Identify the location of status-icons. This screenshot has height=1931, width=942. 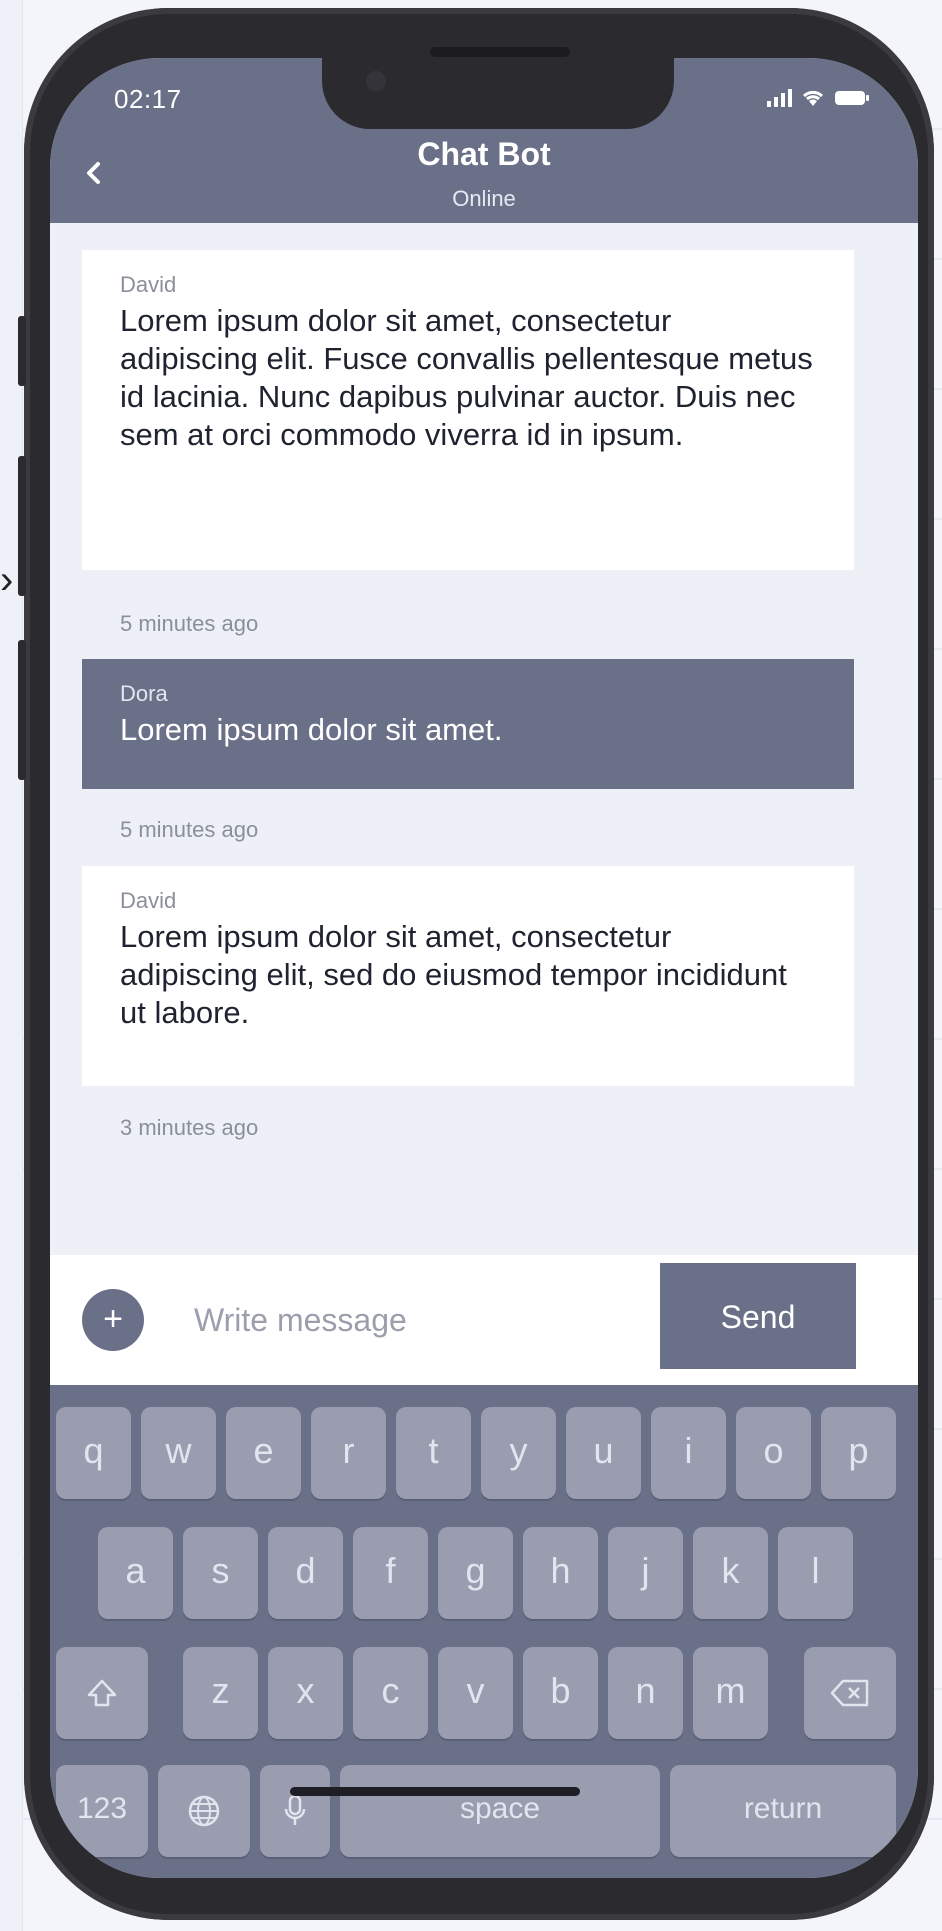
(818, 98).